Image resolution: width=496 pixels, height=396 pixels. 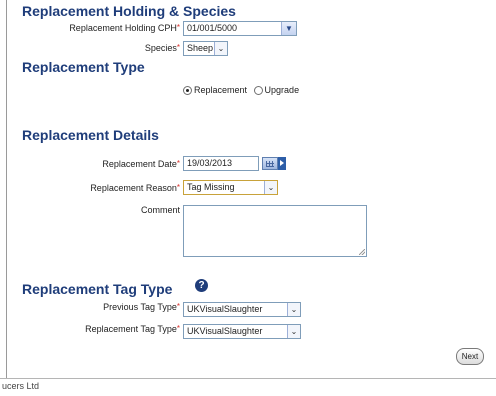 What do you see at coordinates (225, 309) in the screenshot?
I see `previous-tag-value: UKVisualSlaughter` at bounding box center [225, 309].